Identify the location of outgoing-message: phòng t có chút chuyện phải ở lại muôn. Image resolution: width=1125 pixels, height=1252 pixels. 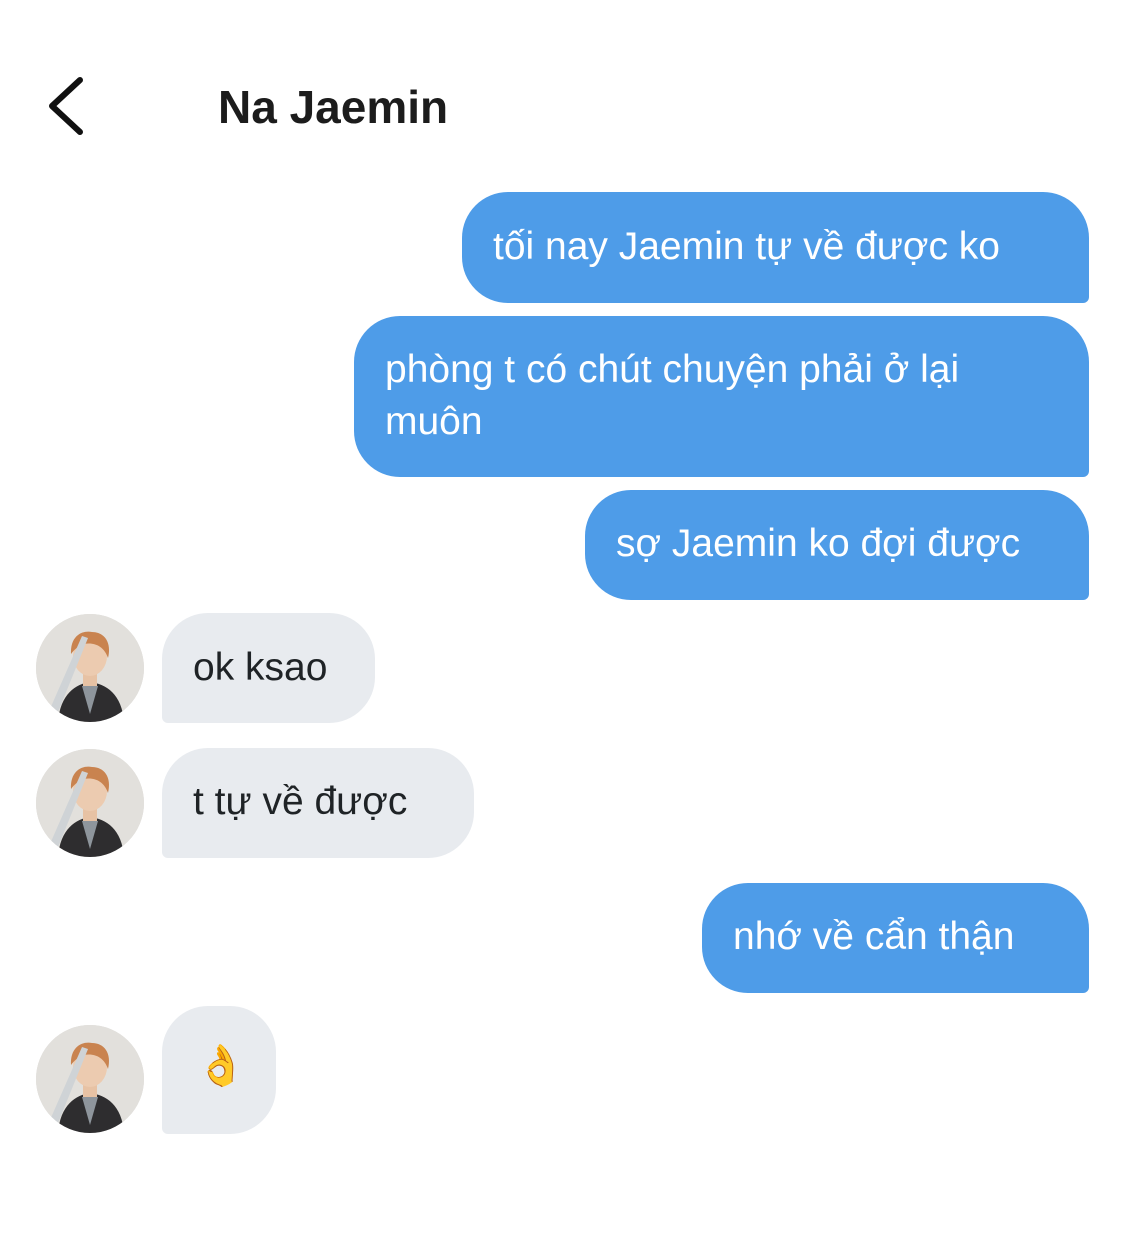
(721, 396).